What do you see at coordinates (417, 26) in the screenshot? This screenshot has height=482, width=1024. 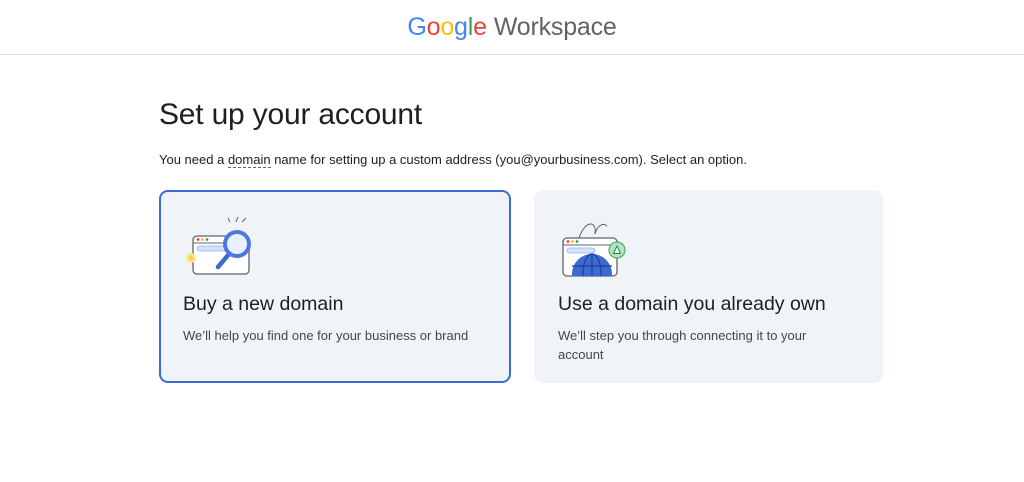 I see `logo-letter: G` at bounding box center [417, 26].